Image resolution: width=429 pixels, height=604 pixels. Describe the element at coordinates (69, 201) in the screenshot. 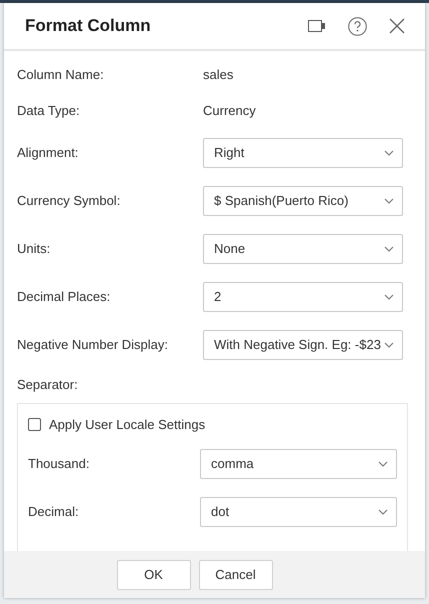

I see `field-label: Currency Symbol:` at that location.